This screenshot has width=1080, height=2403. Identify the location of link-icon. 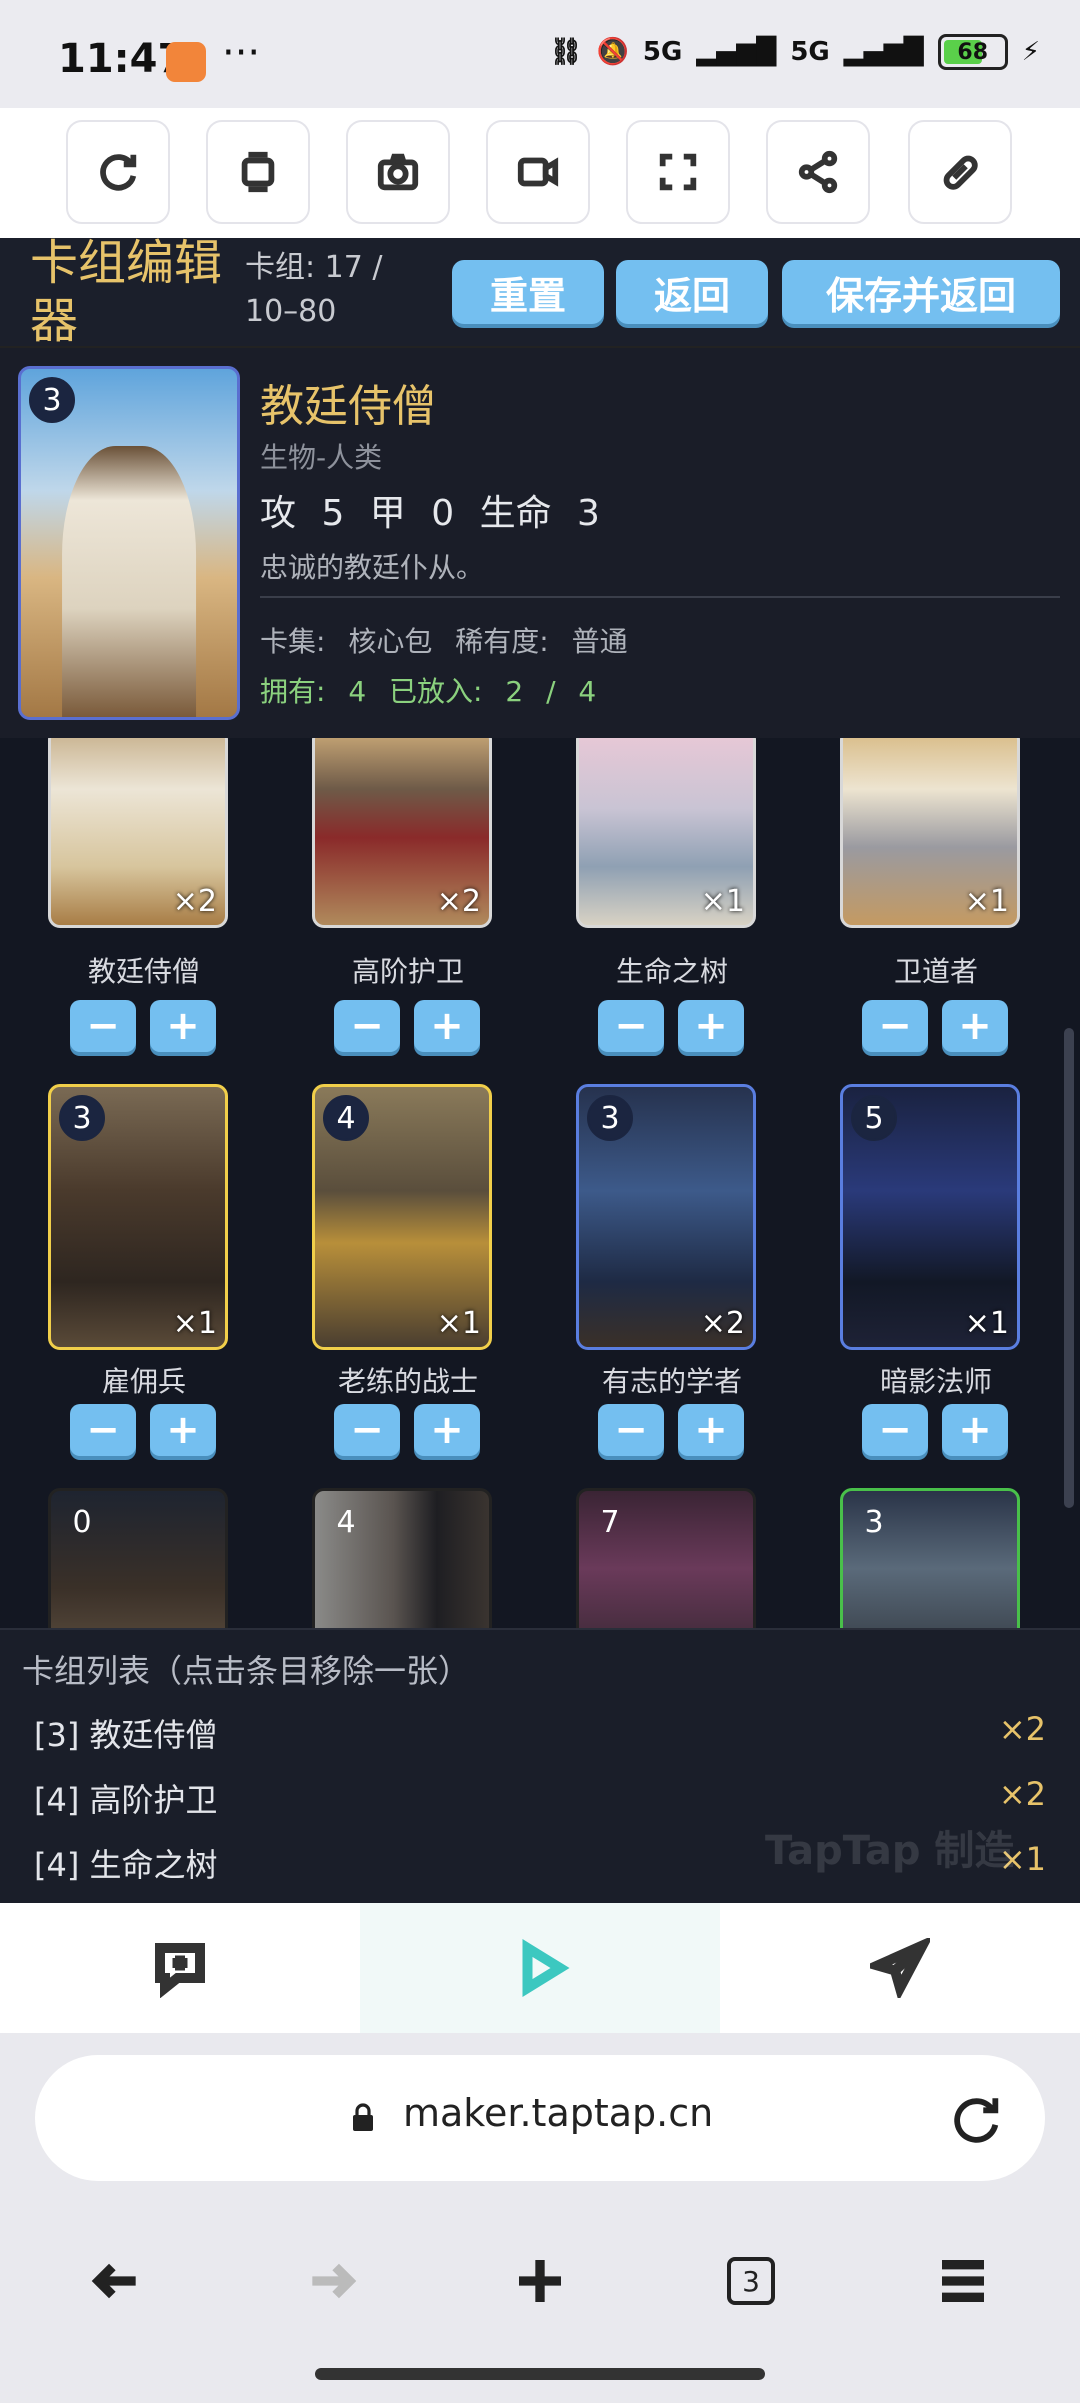
(960, 172).